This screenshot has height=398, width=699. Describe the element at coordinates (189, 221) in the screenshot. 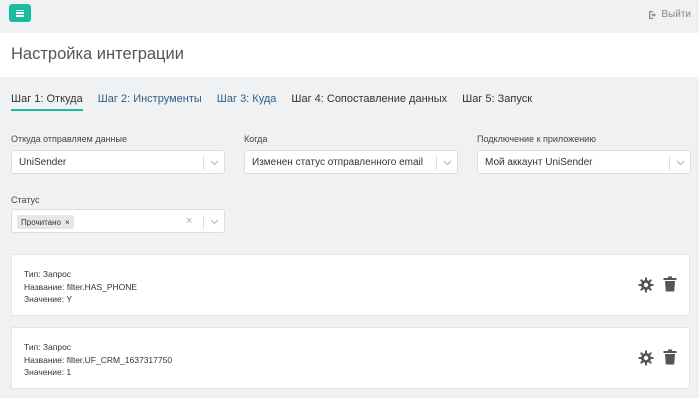

I see `clear-icon: ×` at that location.